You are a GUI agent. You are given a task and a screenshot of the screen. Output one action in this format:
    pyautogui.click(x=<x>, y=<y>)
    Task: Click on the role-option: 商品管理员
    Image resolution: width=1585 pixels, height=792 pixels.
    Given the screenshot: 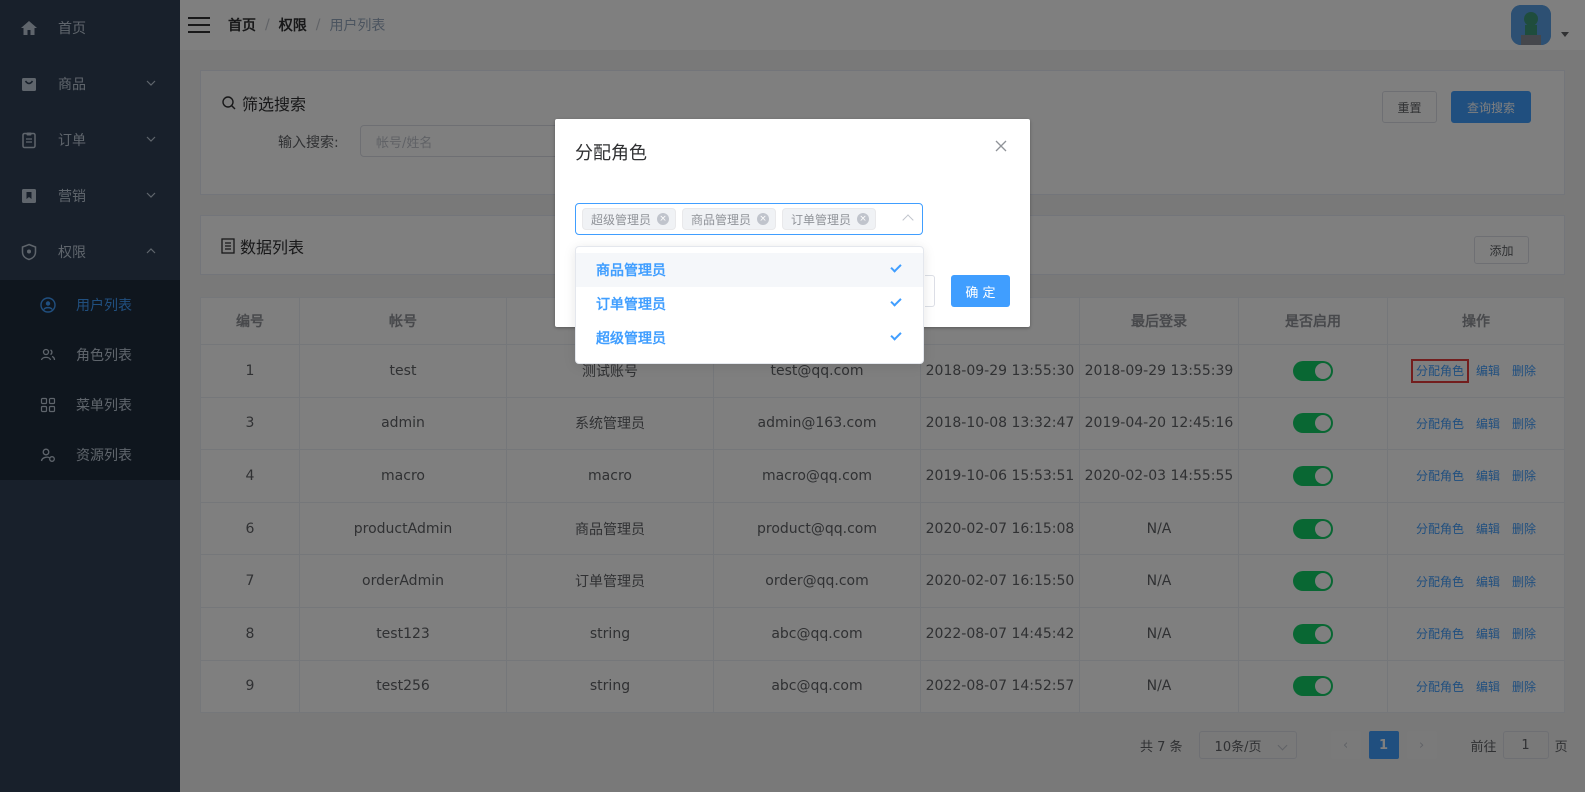 What is the action you would take?
    pyautogui.click(x=749, y=270)
    